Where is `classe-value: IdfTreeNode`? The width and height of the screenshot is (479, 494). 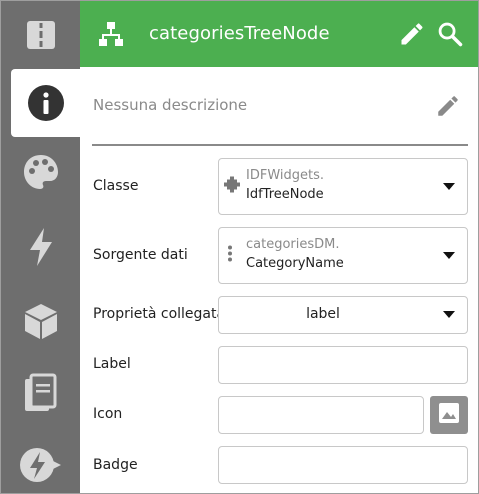
classe-value: IdfTreeNode is located at coordinates (285, 194).